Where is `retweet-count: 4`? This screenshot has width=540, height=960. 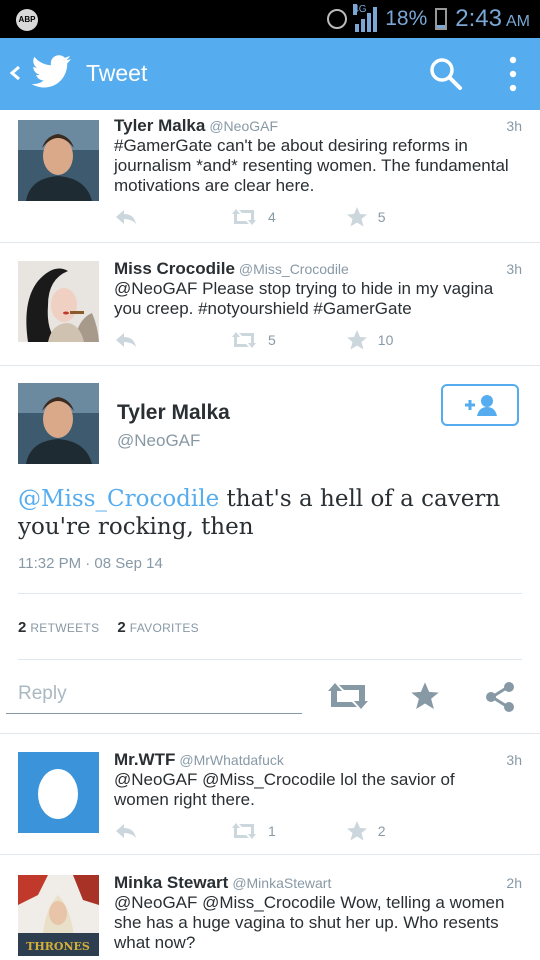 retweet-count: 4 is located at coordinates (272, 217).